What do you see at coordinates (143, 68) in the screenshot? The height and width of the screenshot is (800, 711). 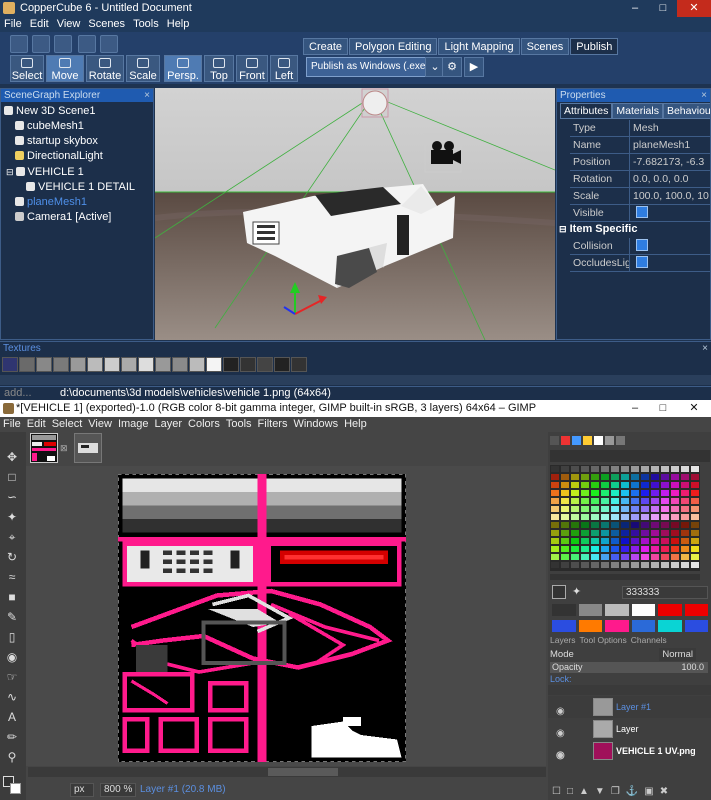 I see `scale-tool-button: Scale` at bounding box center [143, 68].